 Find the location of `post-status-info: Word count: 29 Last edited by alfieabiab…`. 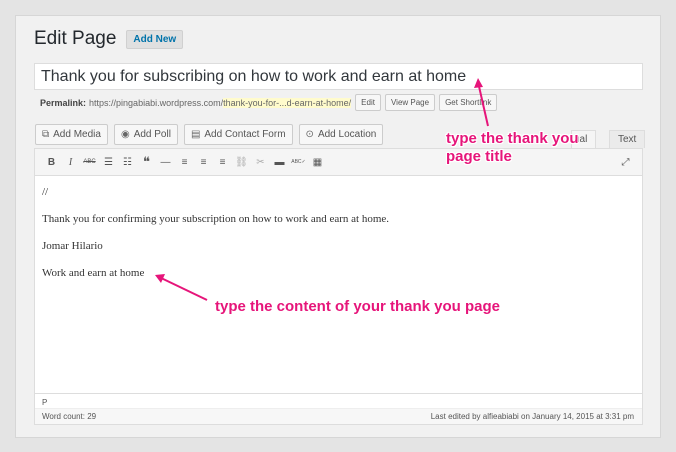

post-status-info: Word count: 29 Last edited by alfieabiab… is located at coordinates (338, 416).